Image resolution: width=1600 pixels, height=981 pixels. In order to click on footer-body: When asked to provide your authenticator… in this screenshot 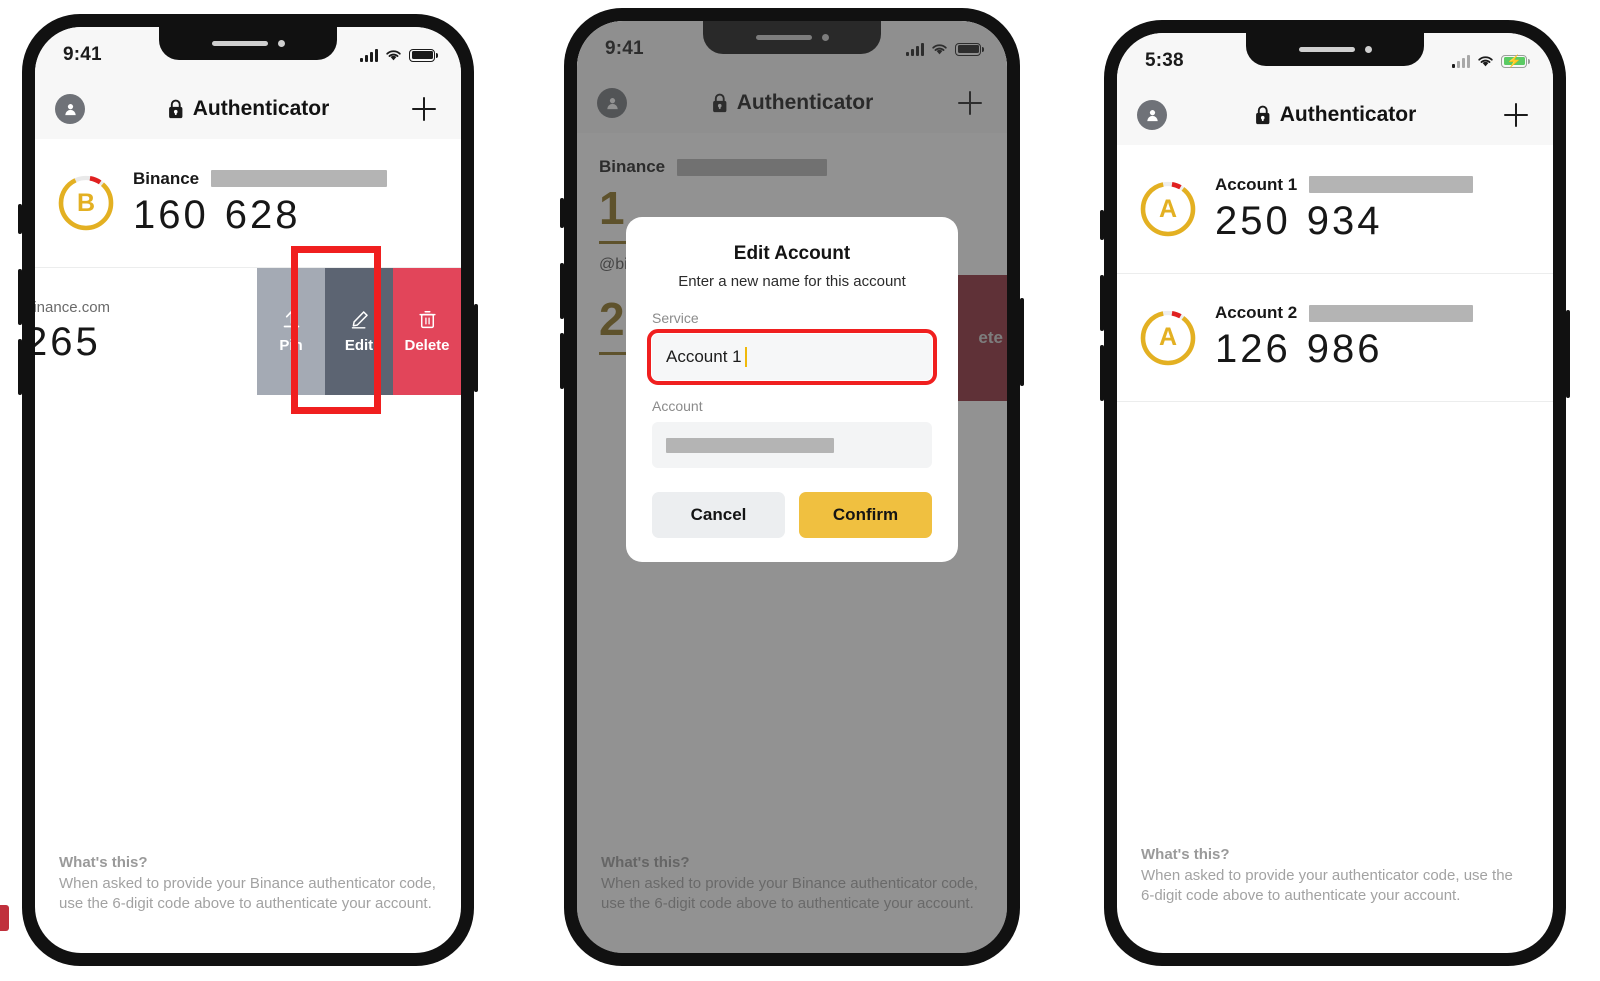, I will do `click(1327, 885)`.